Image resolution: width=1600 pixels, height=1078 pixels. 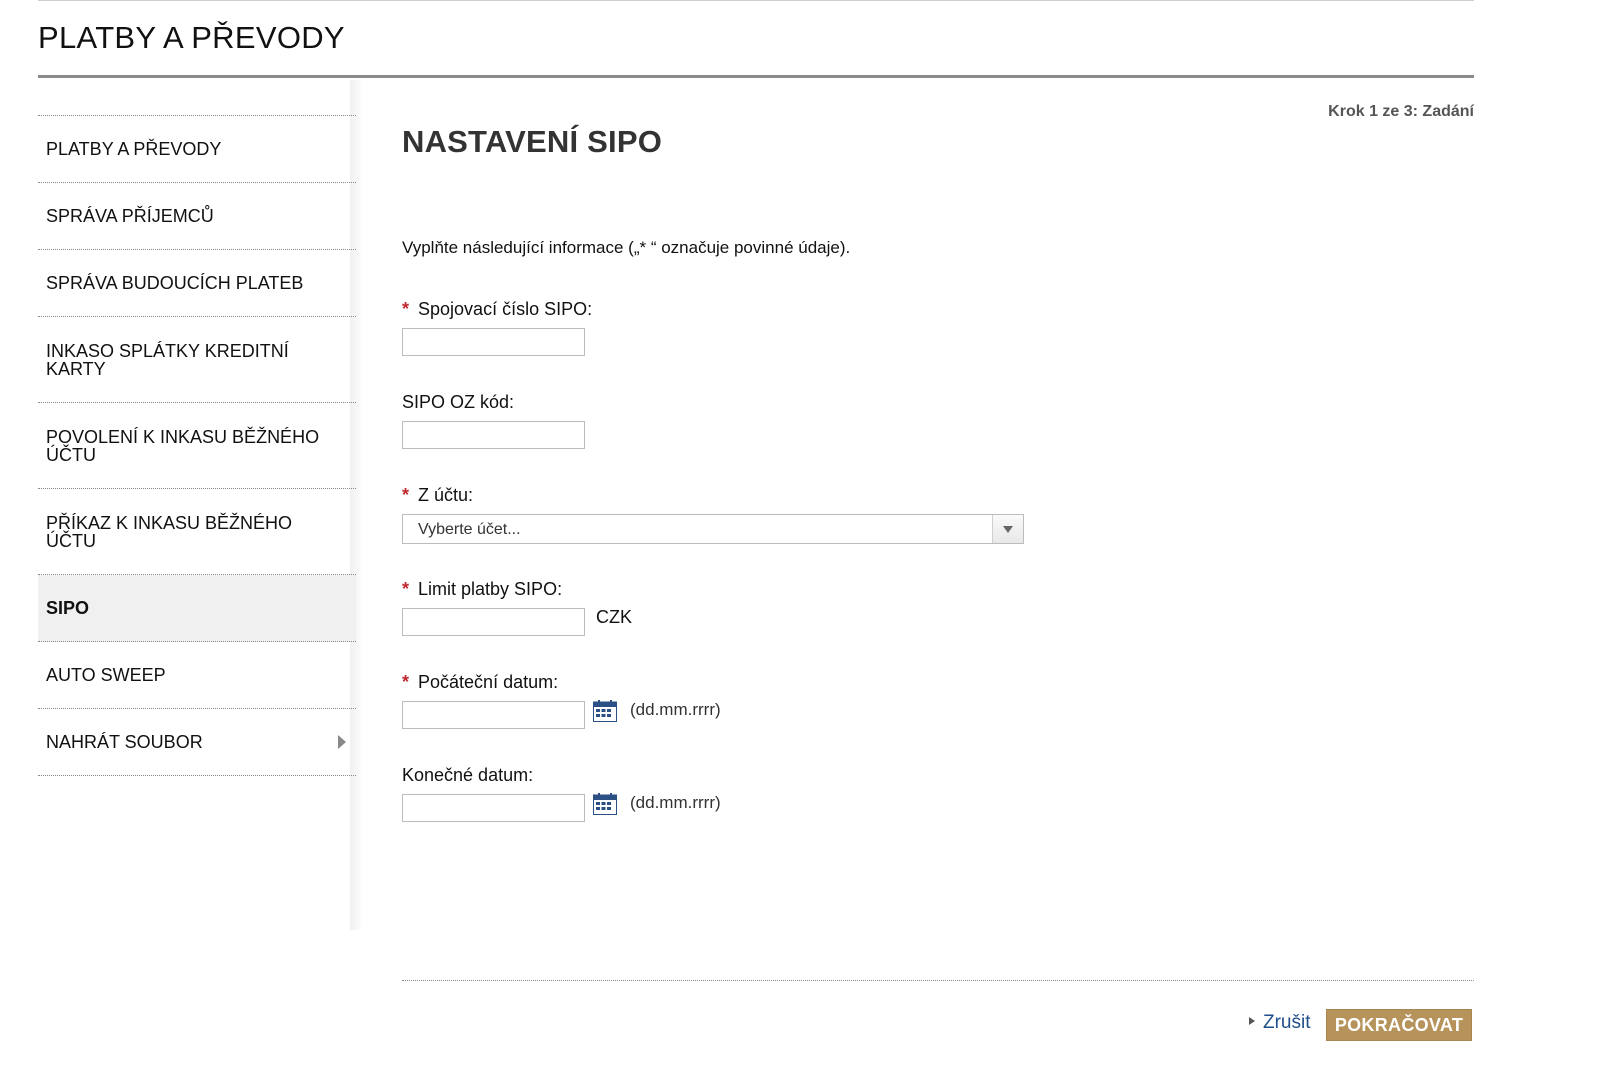 What do you see at coordinates (191, 37) in the screenshot?
I see `page-title: PLATBY A PŘEVODY` at bounding box center [191, 37].